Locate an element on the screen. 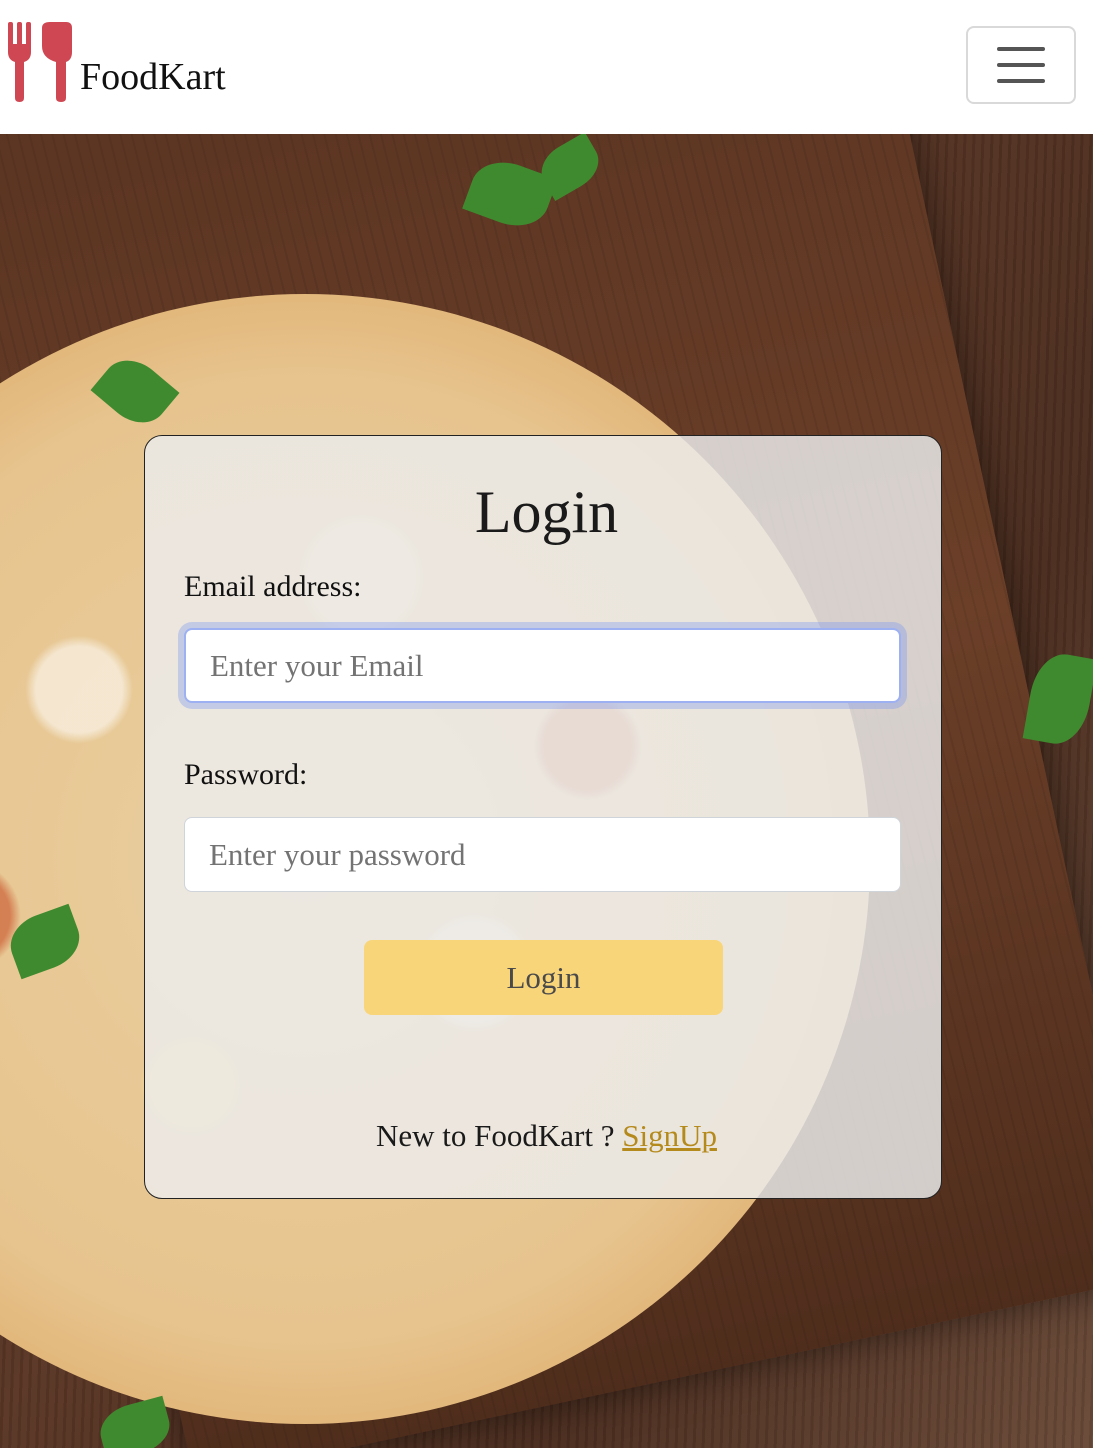 Image resolution: width=1093 pixels, height=1448 pixels. signup-prompt-line: New to FoodKart ? SignUp is located at coordinates (546, 1136).